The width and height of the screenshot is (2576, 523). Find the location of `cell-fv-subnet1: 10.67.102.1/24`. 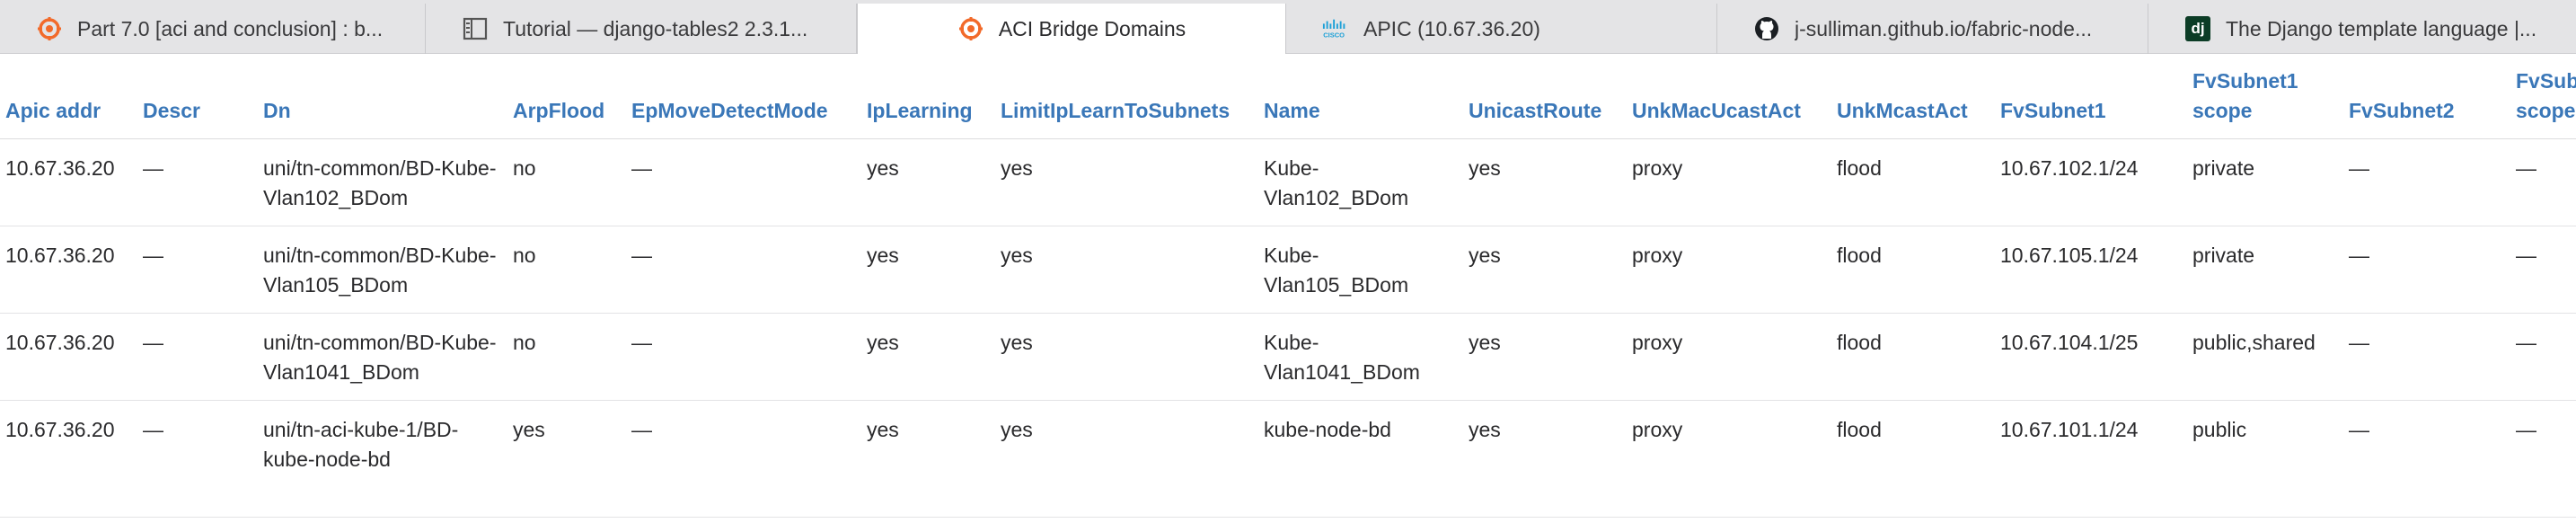

cell-fv-subnet1: 10.67.102.1/24 is located at coordinates (2091, 182).